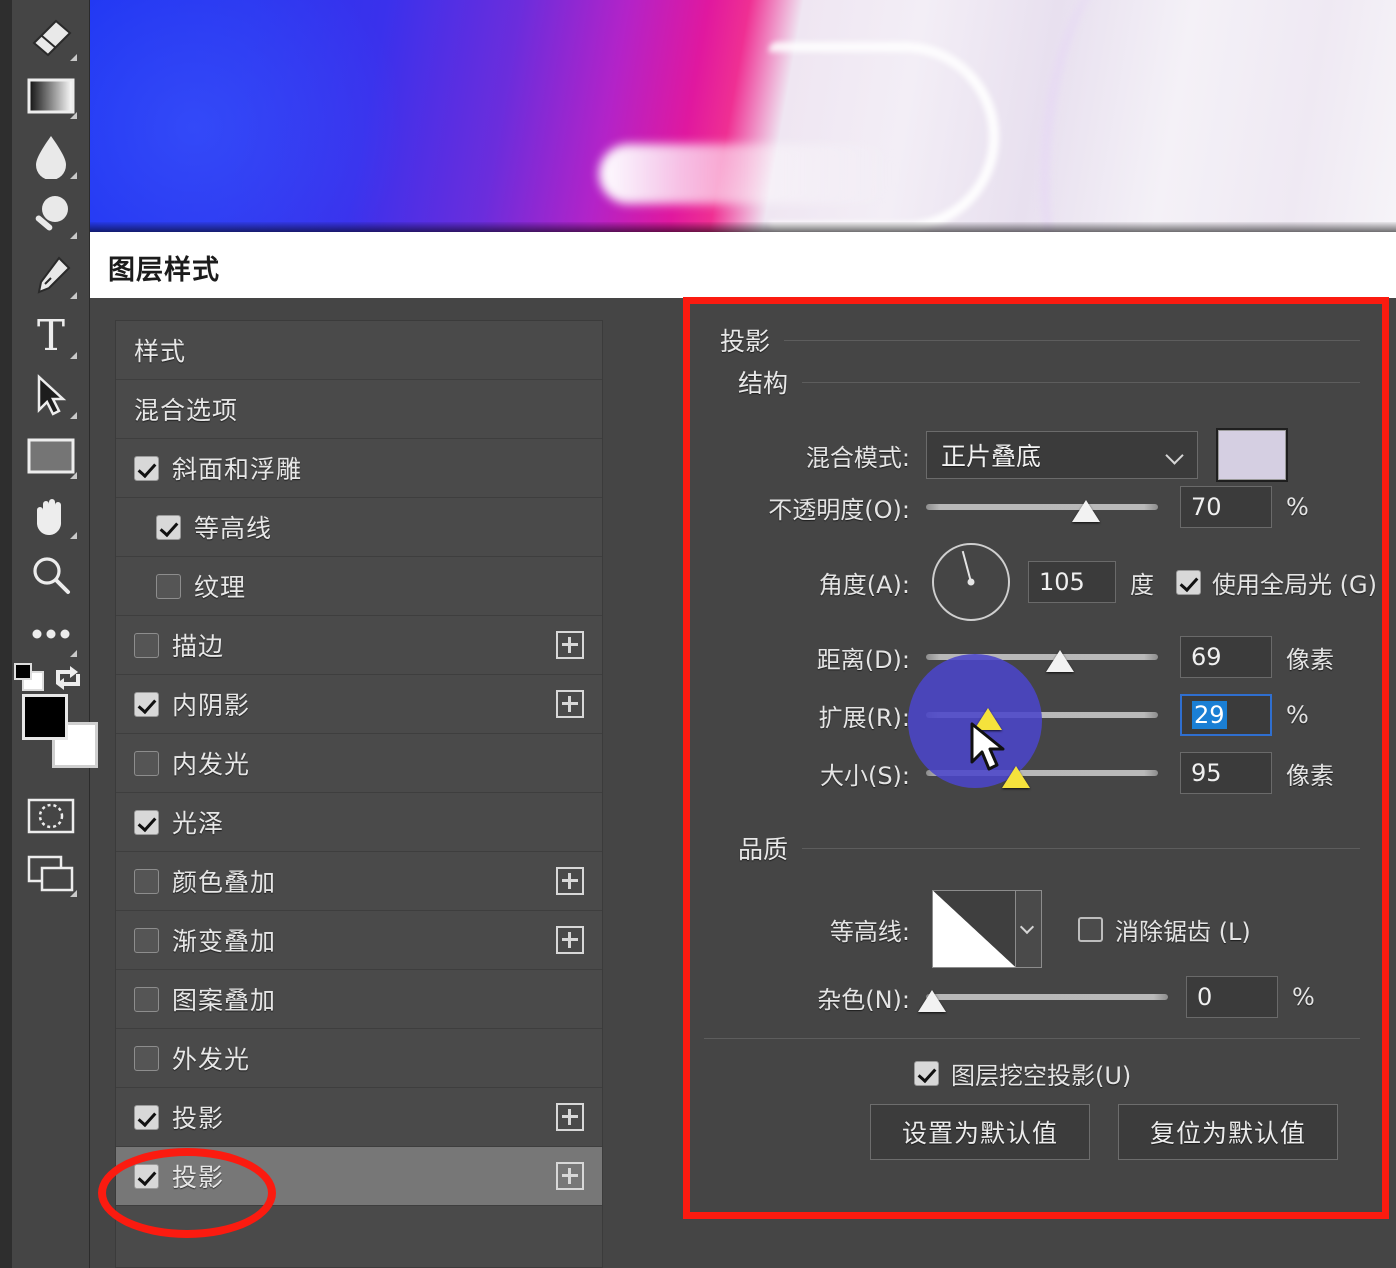 This screenshot has width=1396, height=1268. I want to click on contour-curve-icon, so click(974, 929).